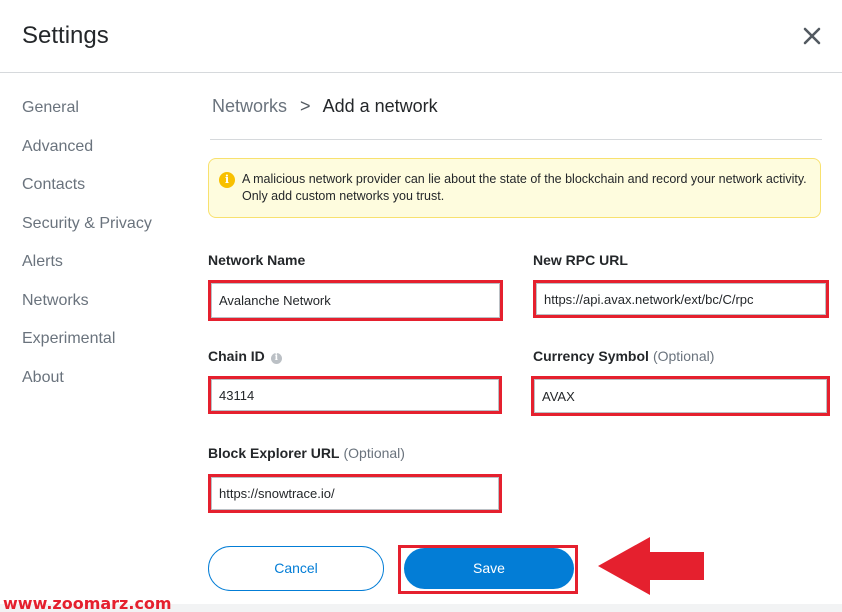 The image size is (842, 612). I want to click on currency-symbol-field, so click(680, 396).